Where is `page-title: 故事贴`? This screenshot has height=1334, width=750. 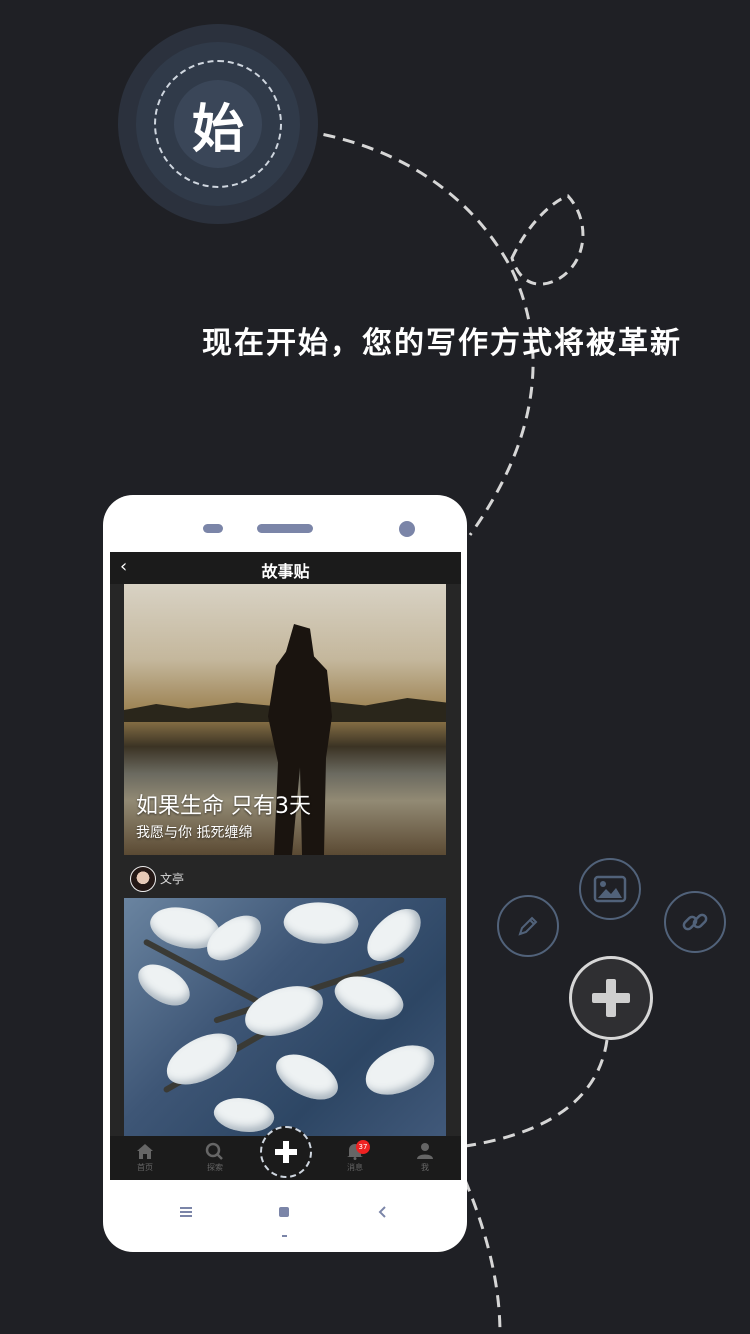
page-title: 故事贴 is located at coordinates (285, 571).